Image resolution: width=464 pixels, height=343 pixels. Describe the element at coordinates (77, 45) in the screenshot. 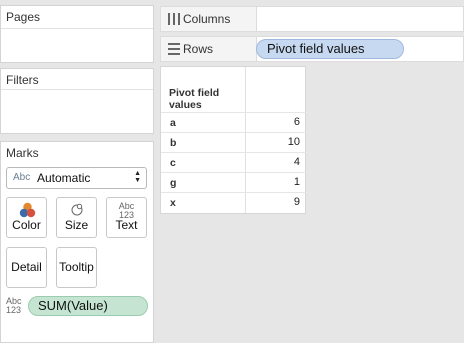

I see `pages-drop-area` at that location.